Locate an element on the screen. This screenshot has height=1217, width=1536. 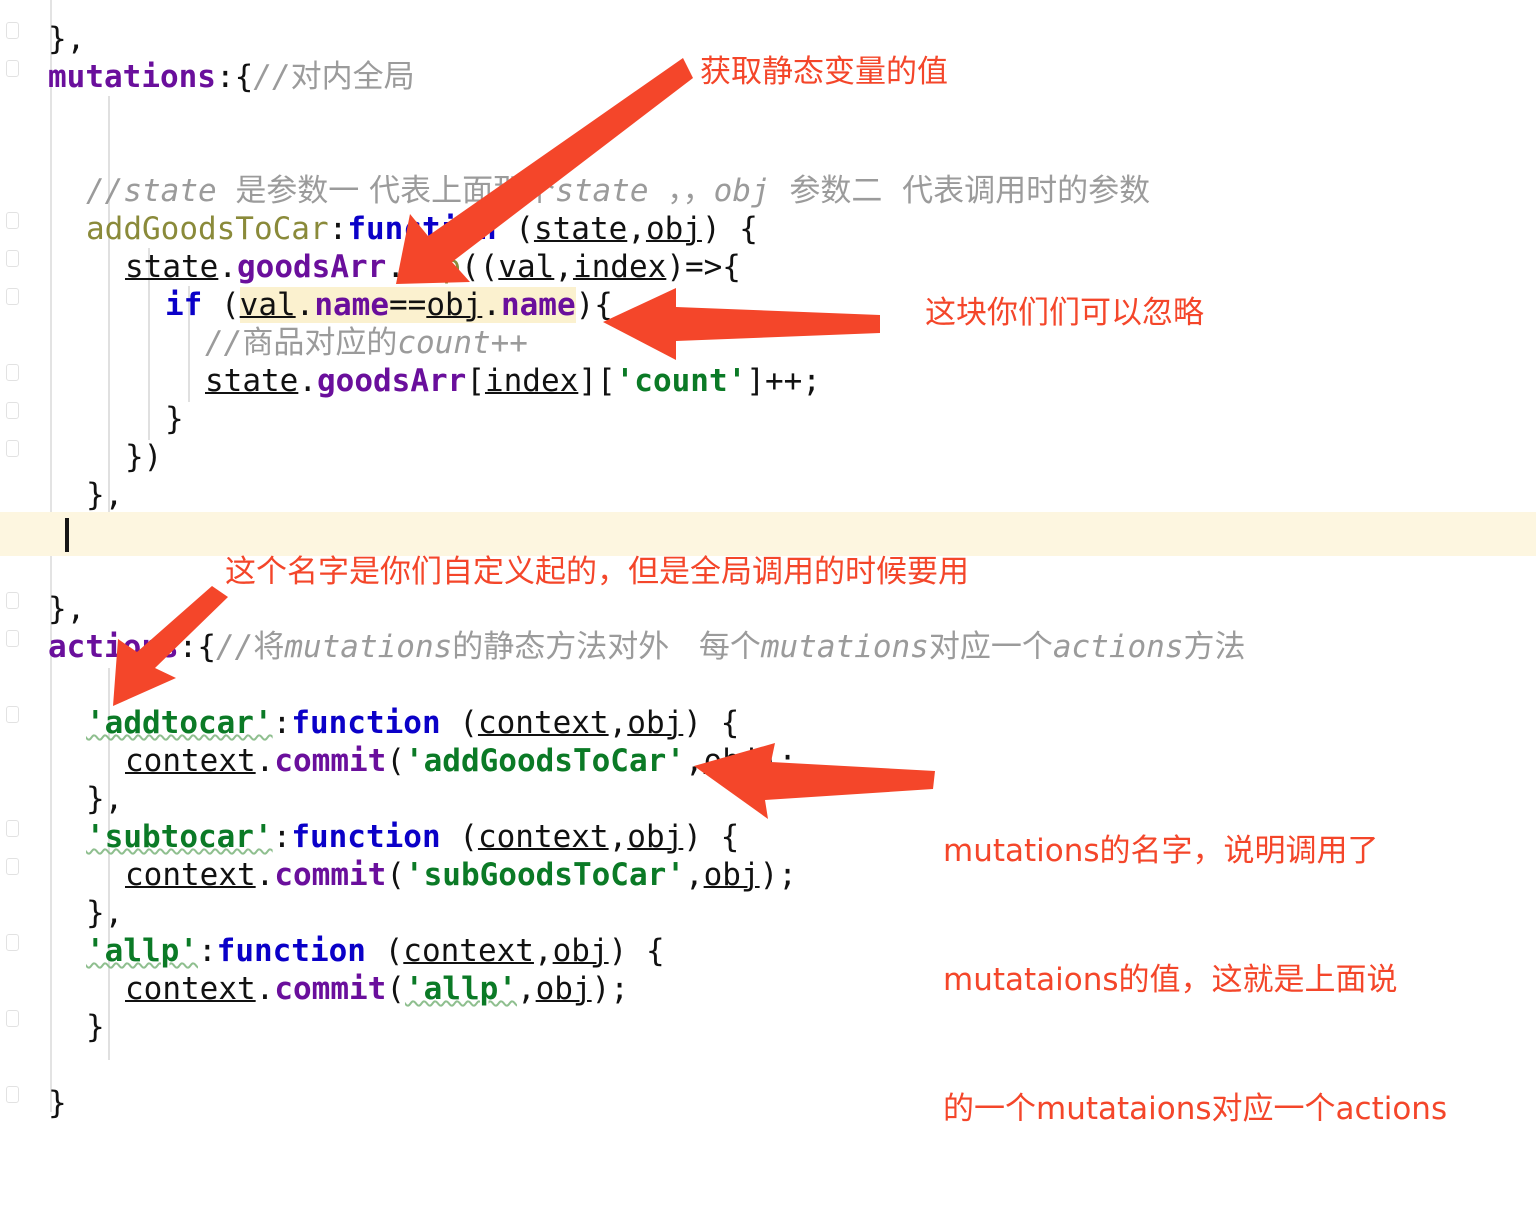
code-line: 'allp':function (context,obj) { is located at coordinates (375, 951).